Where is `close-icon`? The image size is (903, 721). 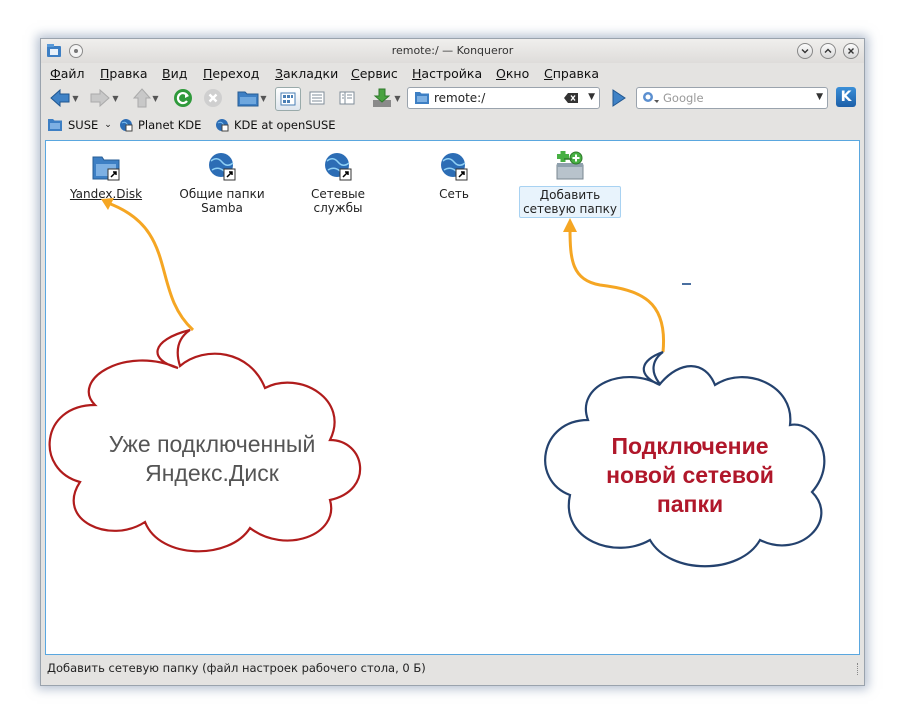 close-icon is located at coordinates (851, 51).